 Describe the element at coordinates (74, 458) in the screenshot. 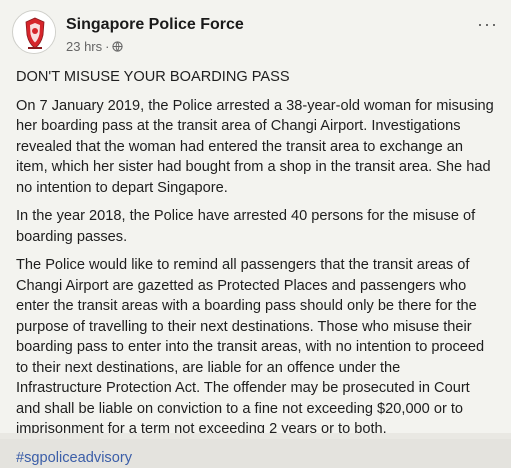

I see `hashtag-link: #sgpoliceadvisory` at that location.